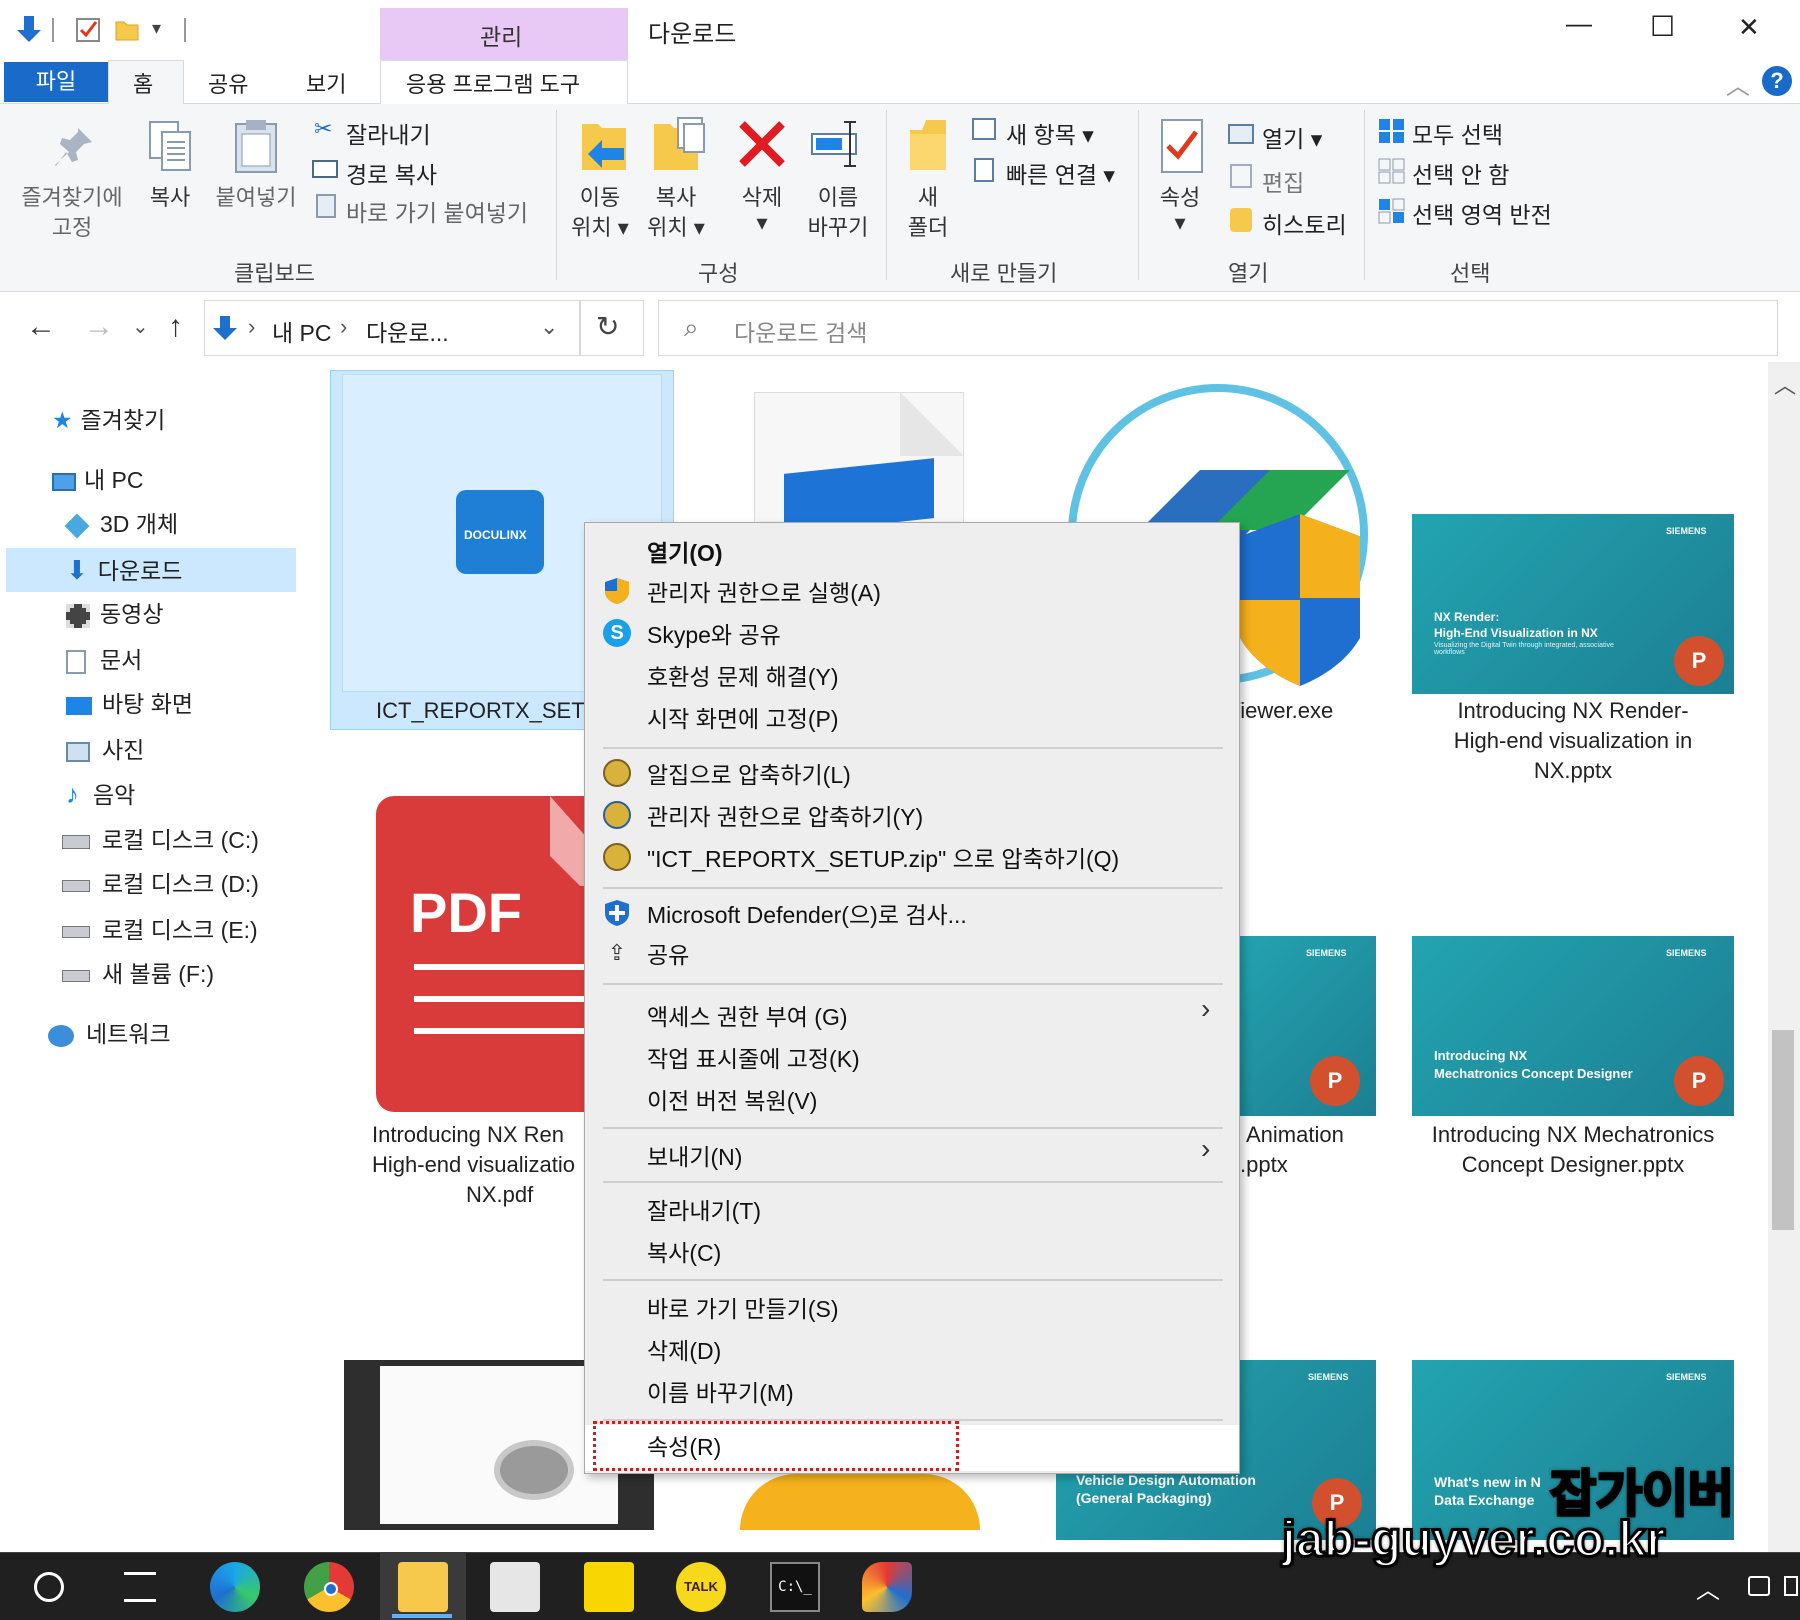 This screenshot has width=1800, height=1620. What do you see at coordinates (1579, 23) in the screenshot?
I see `minimize-button: —` at bounding box center [1579, 23].